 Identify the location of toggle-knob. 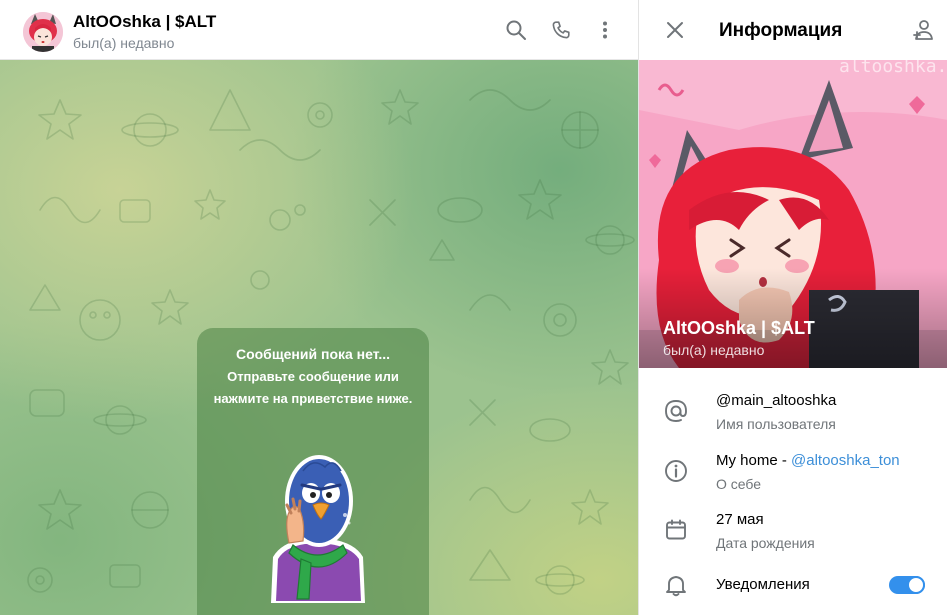
(916, 585).